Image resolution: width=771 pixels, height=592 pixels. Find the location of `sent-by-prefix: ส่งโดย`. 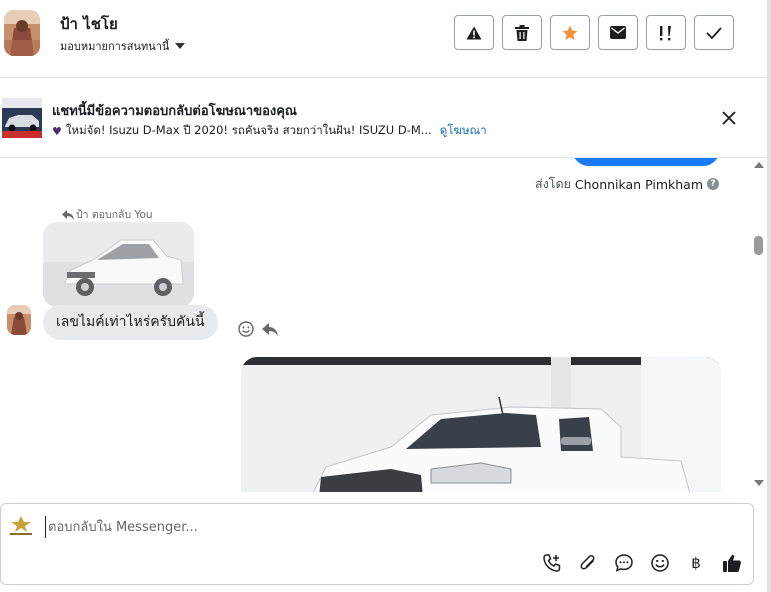

sent-by-prefix: ส่งโดย is located at coordinates (553, 183).